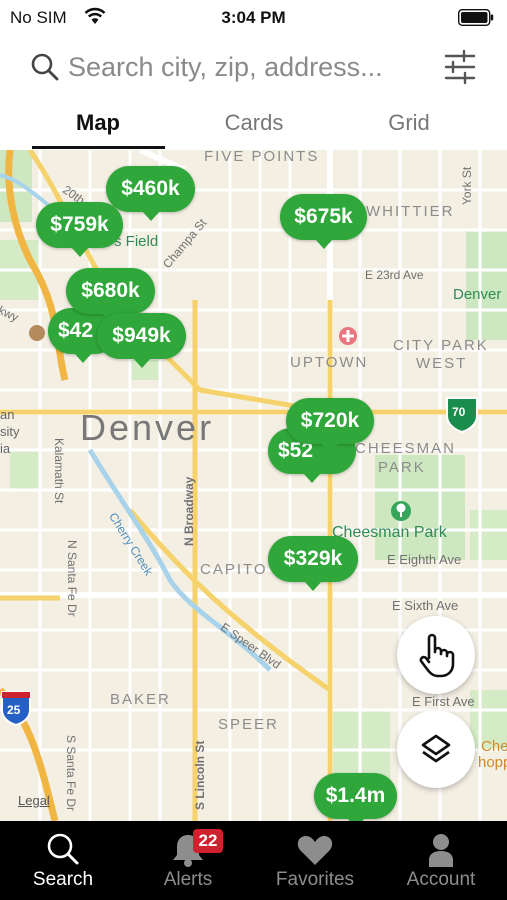 The height and width of the screenshot is (900, 507). I want to click on street-label-e-23rd: E 23rd Ave, so click(394, 275).